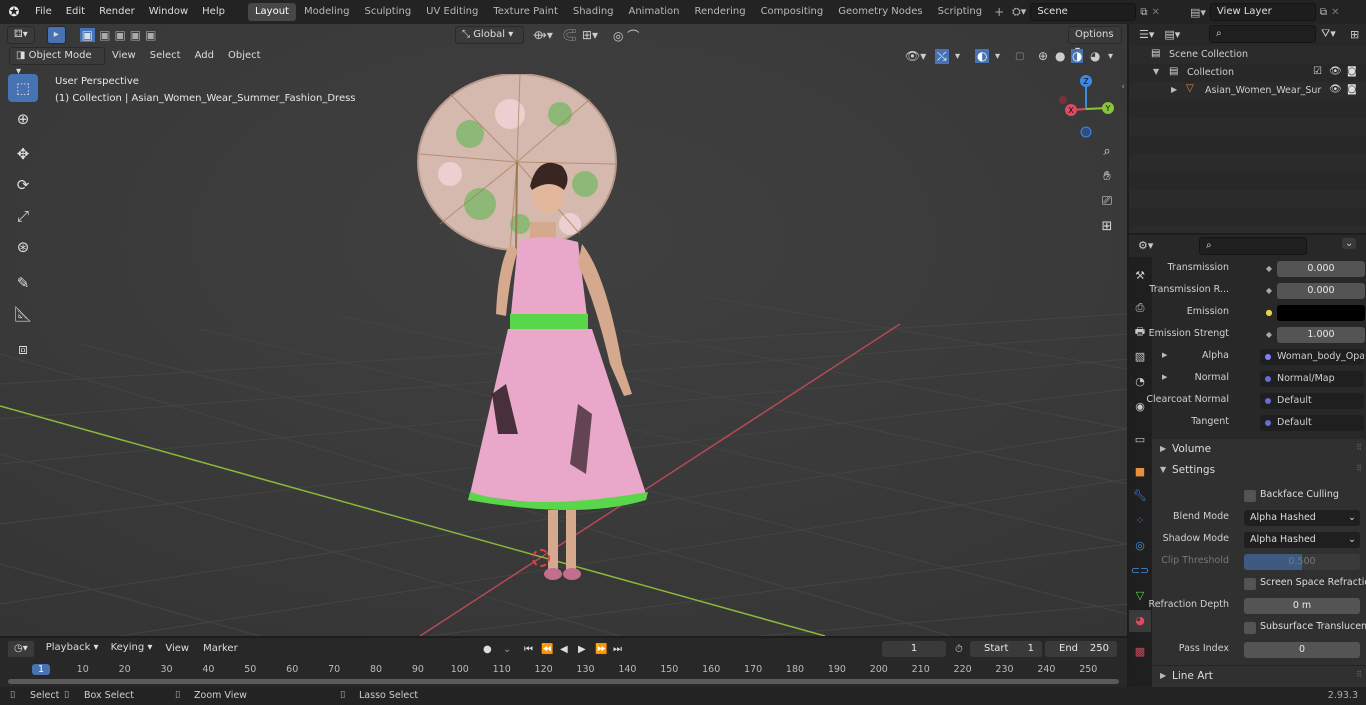  Describe the element at coordinates (1172, 34) in the screenshot. I see `outliner-display-mode-icon: ▤▾` at that location.